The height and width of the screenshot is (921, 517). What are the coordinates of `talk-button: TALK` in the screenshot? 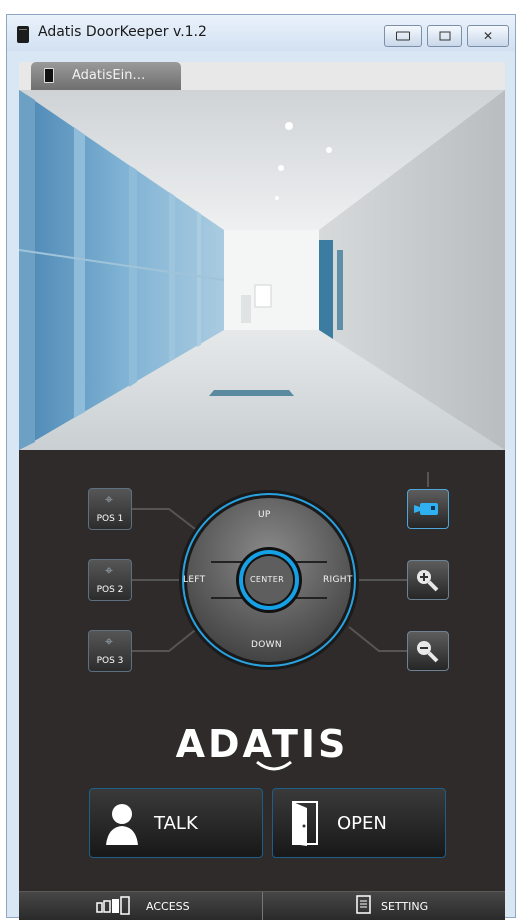 It's located at (176, 823).